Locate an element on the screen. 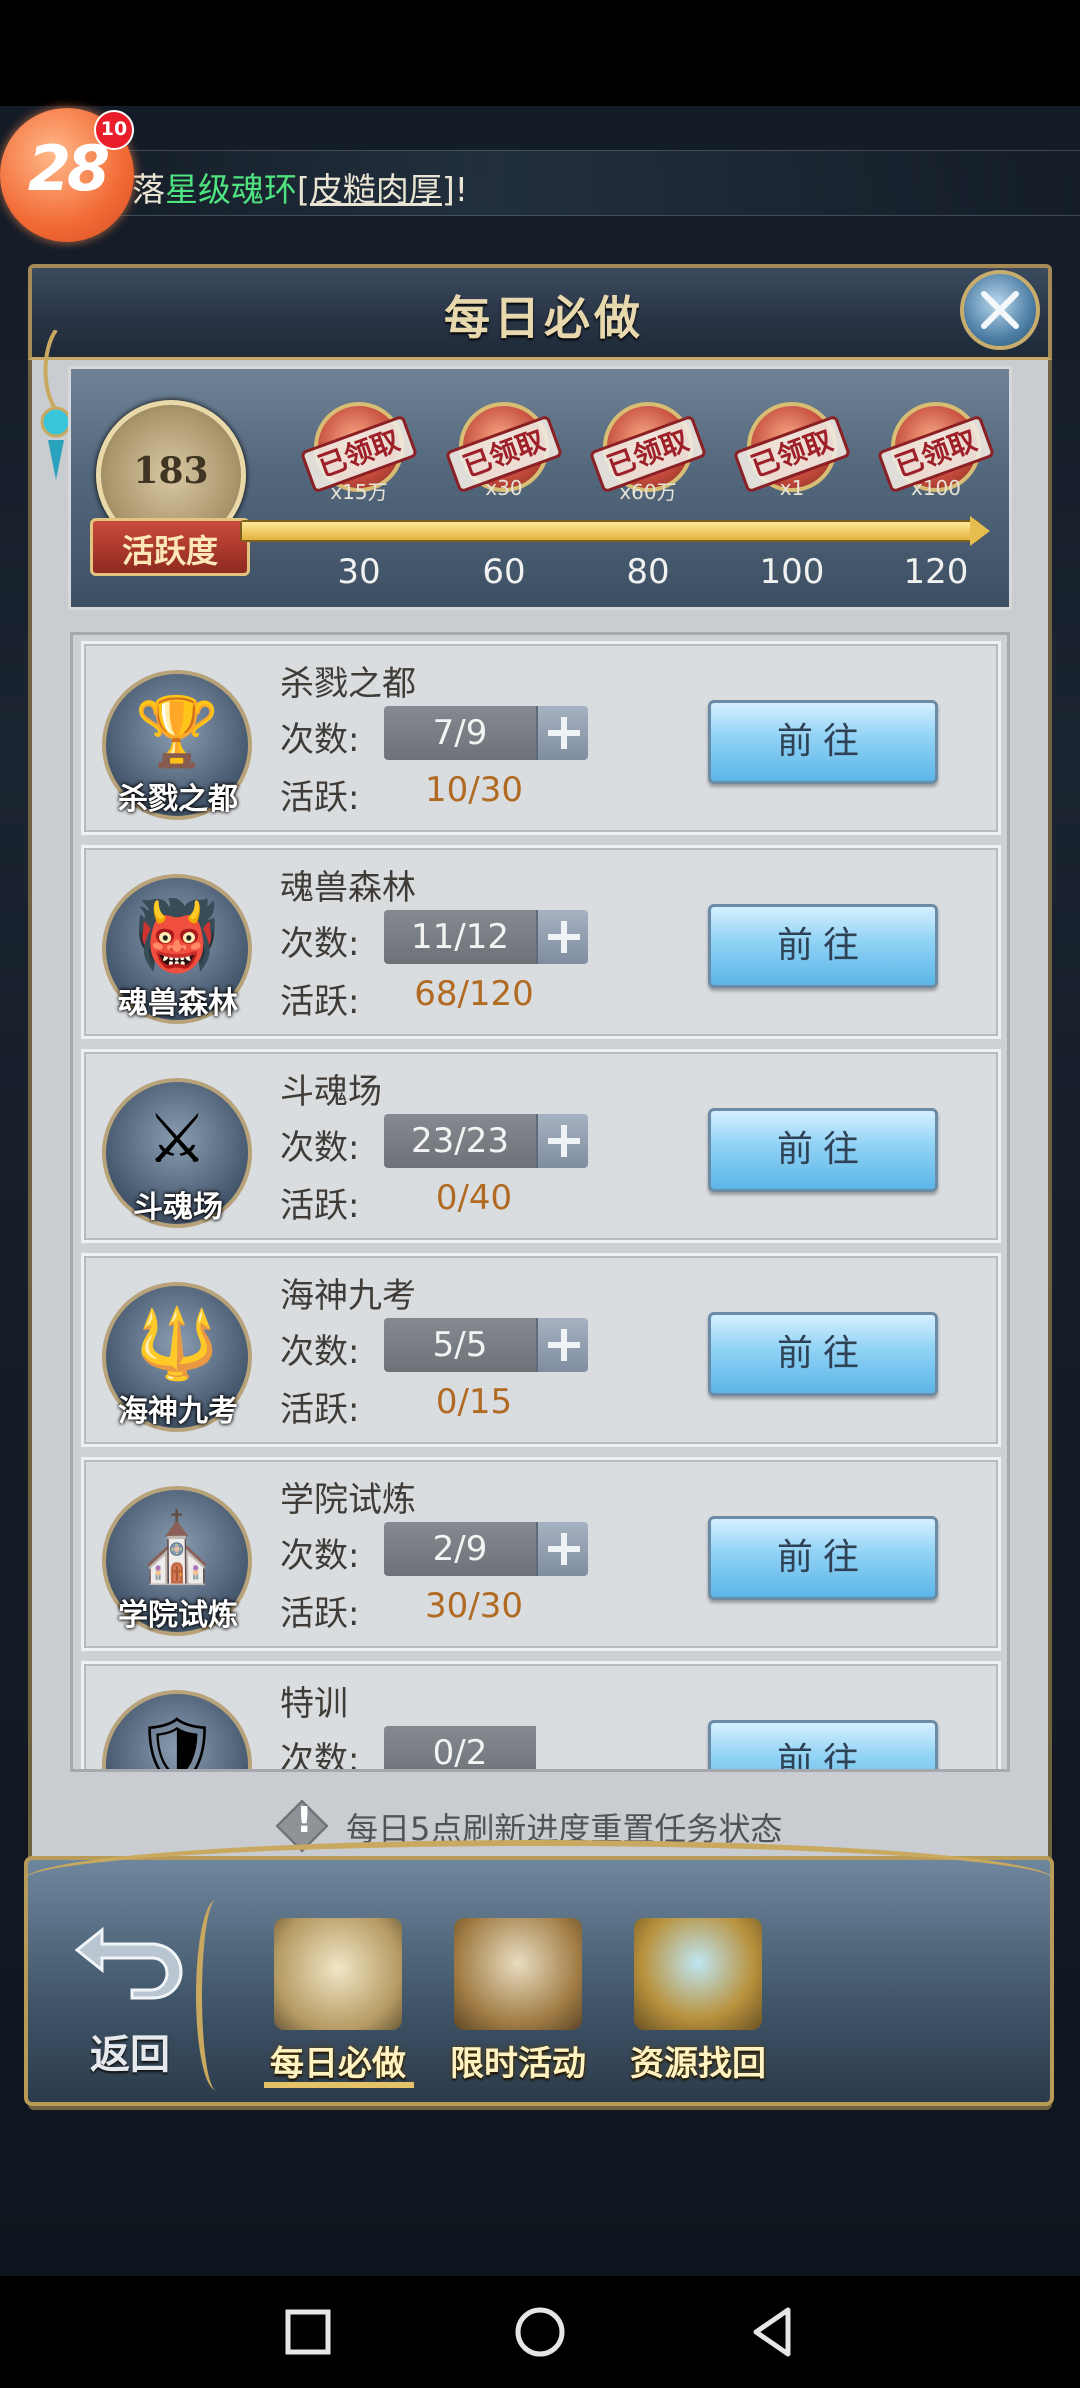 The width and height of the screenshot is (1080, 2388). ticker-text: 落星级魂环[皮糙肉厚]! is located at coordinates (300, 187).